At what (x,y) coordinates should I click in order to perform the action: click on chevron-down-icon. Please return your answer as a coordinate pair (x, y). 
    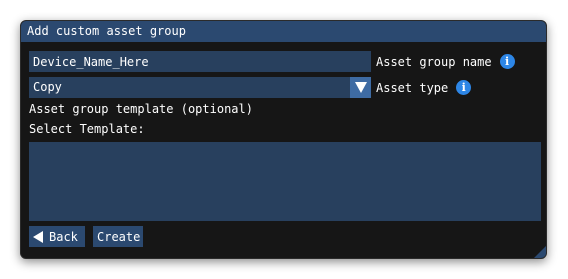
    Looking at the image, I should click on (360, 87).